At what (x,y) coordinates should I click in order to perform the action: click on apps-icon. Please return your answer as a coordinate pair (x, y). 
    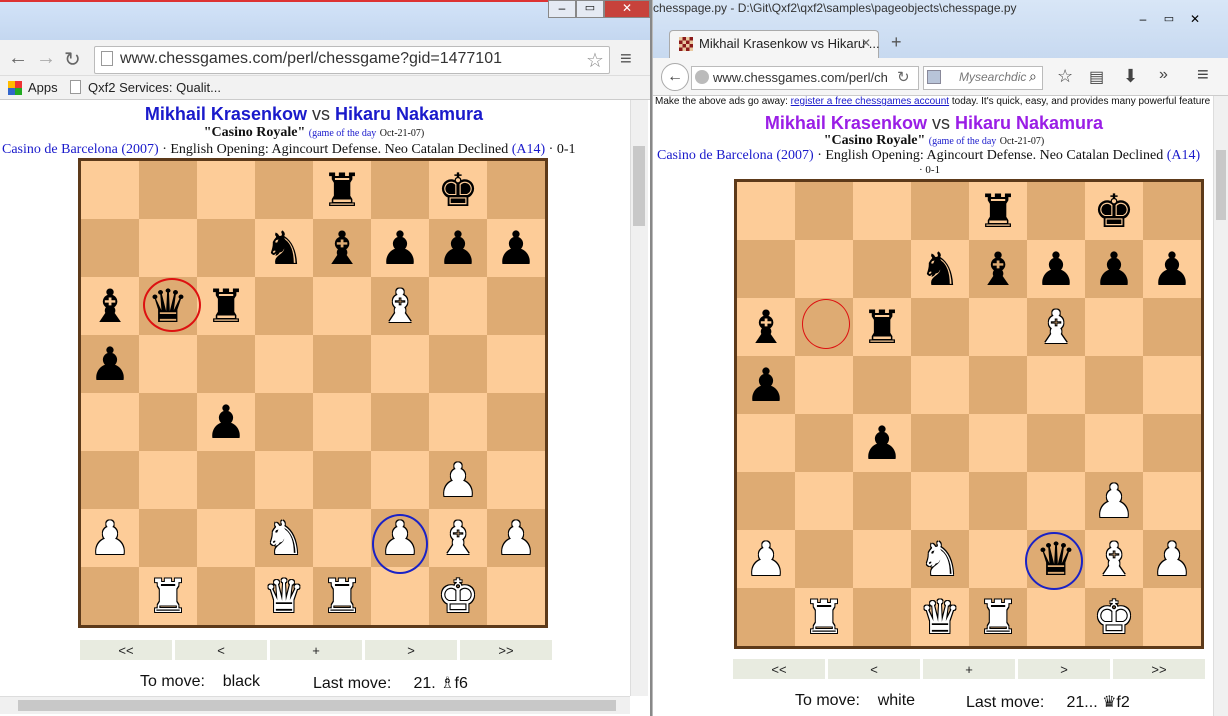
    Looking at the image, I should click on (15, 88).